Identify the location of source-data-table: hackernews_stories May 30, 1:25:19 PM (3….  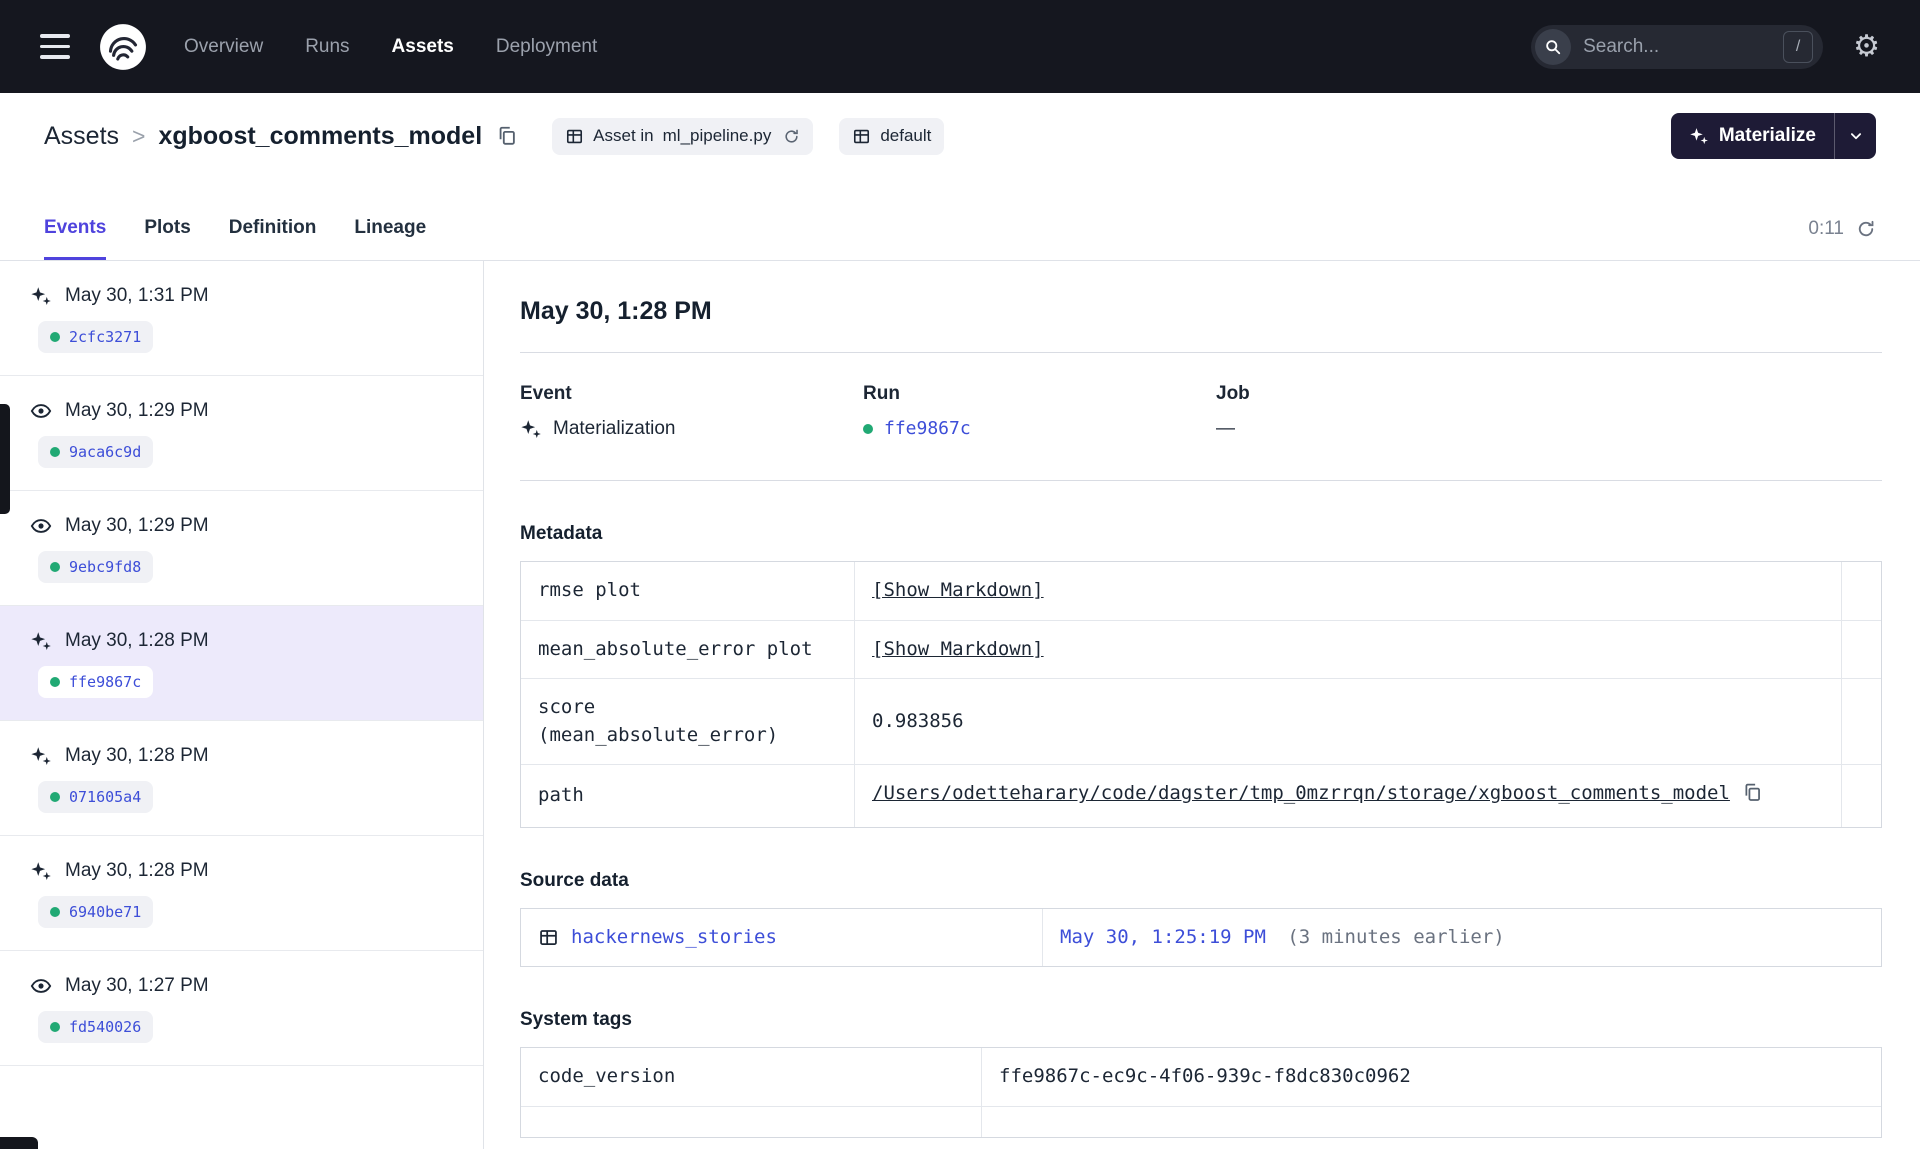
(1201, 937).